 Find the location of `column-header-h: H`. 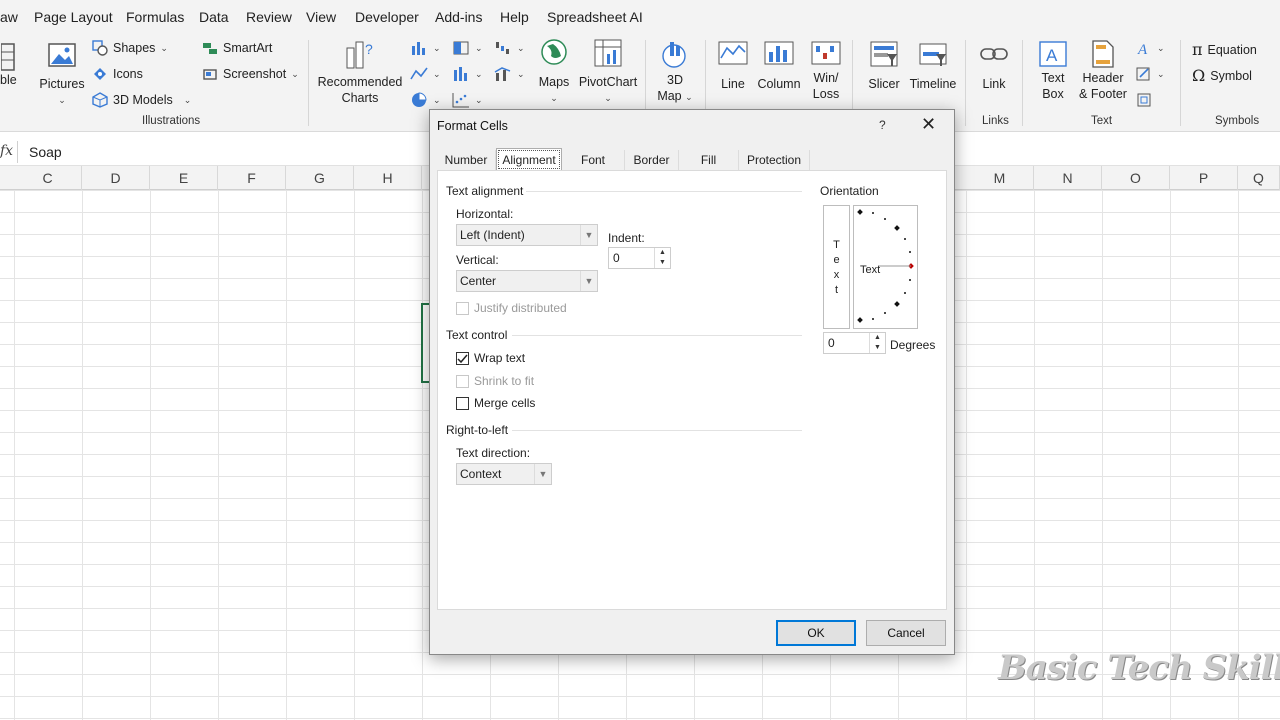

column-header-h: H is located at coordinates (388, 178).